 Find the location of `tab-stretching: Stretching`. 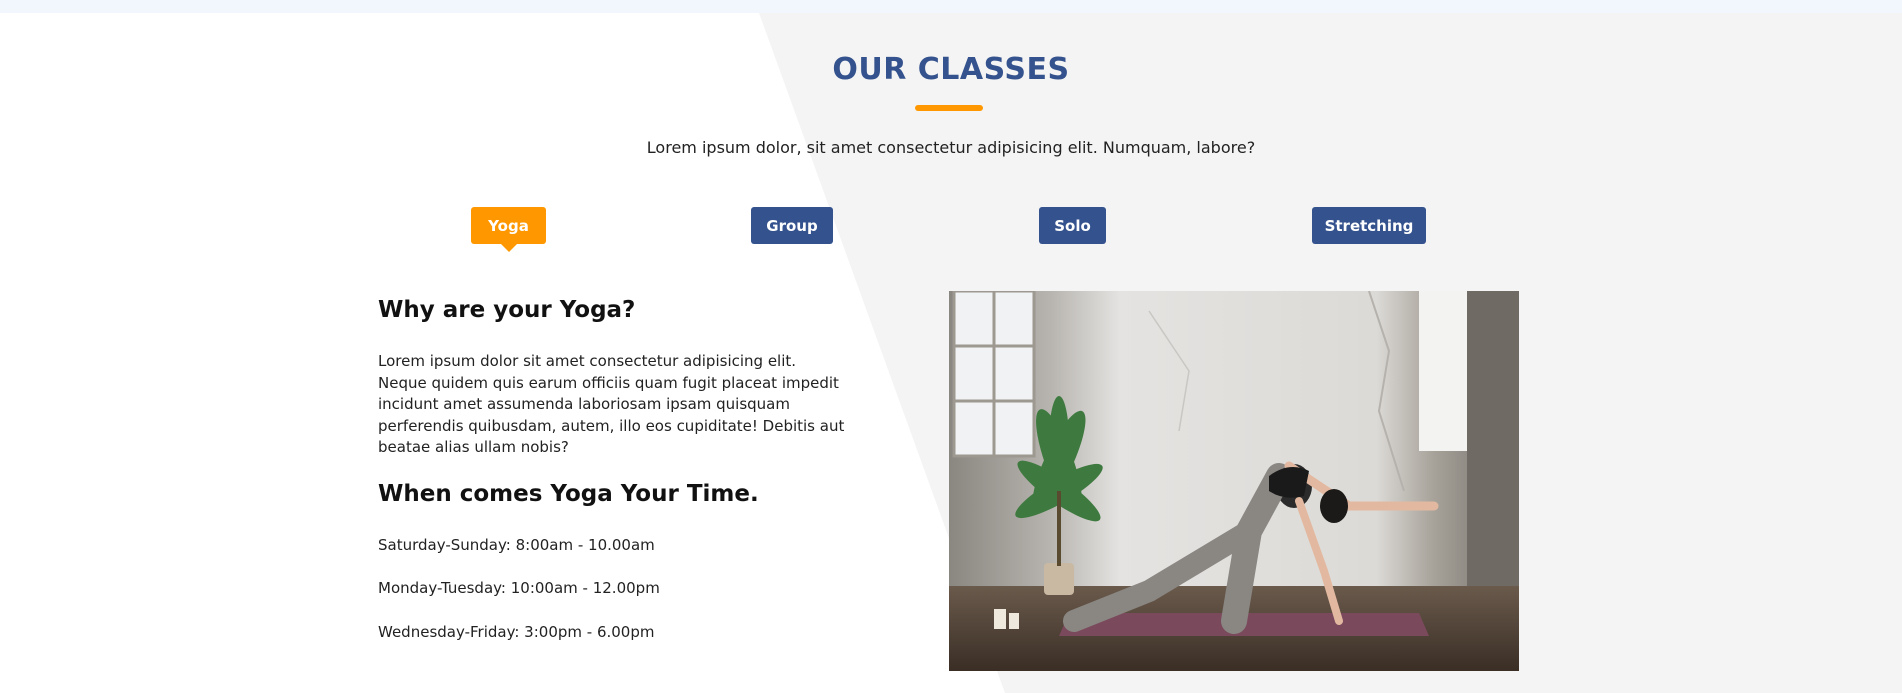

tab-stretching: Stretching is located at coordinates (1369, 225).